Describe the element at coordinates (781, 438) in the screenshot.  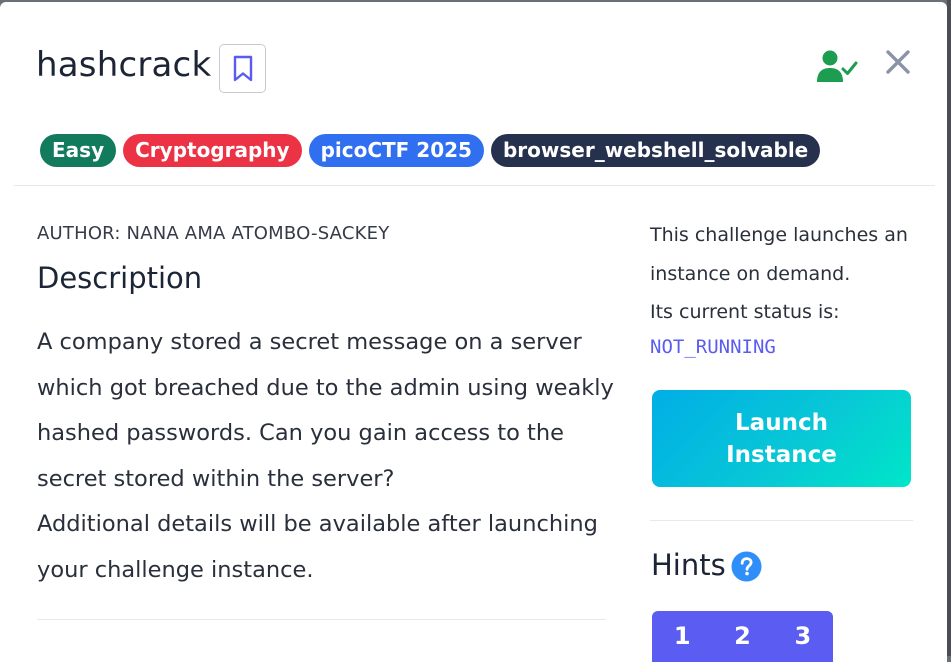
I see `launch-instance-button: Launch Instance` at that location.